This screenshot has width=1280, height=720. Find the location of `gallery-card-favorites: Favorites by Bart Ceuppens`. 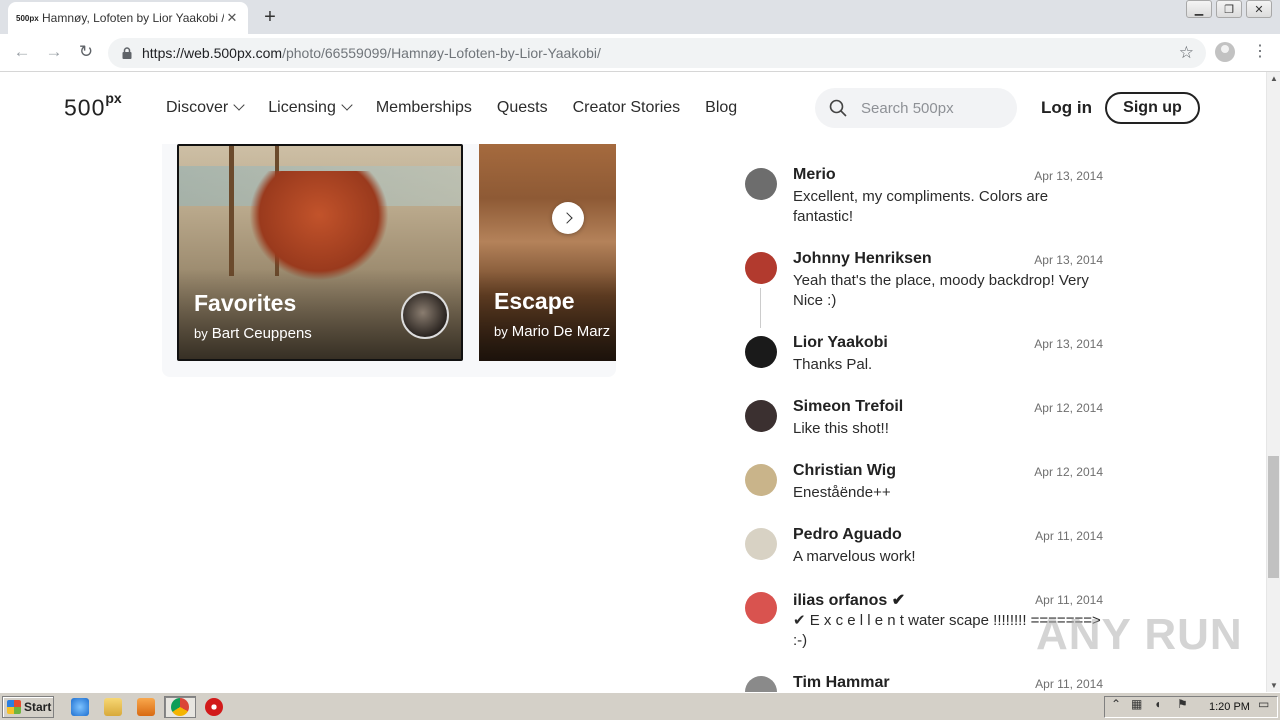

gallery-card-favorites: Favorites by Bart Ceuppens is located at coordinates (320, 252).